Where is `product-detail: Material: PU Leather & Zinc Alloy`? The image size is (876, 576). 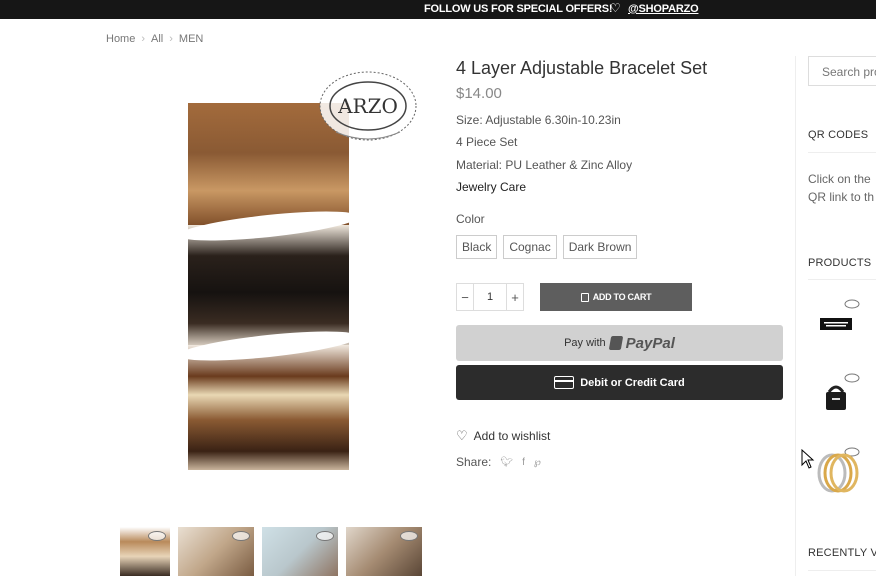 product-detail: Material: PU Leather & Zinc Alloy is located at coordinates (544, 165).